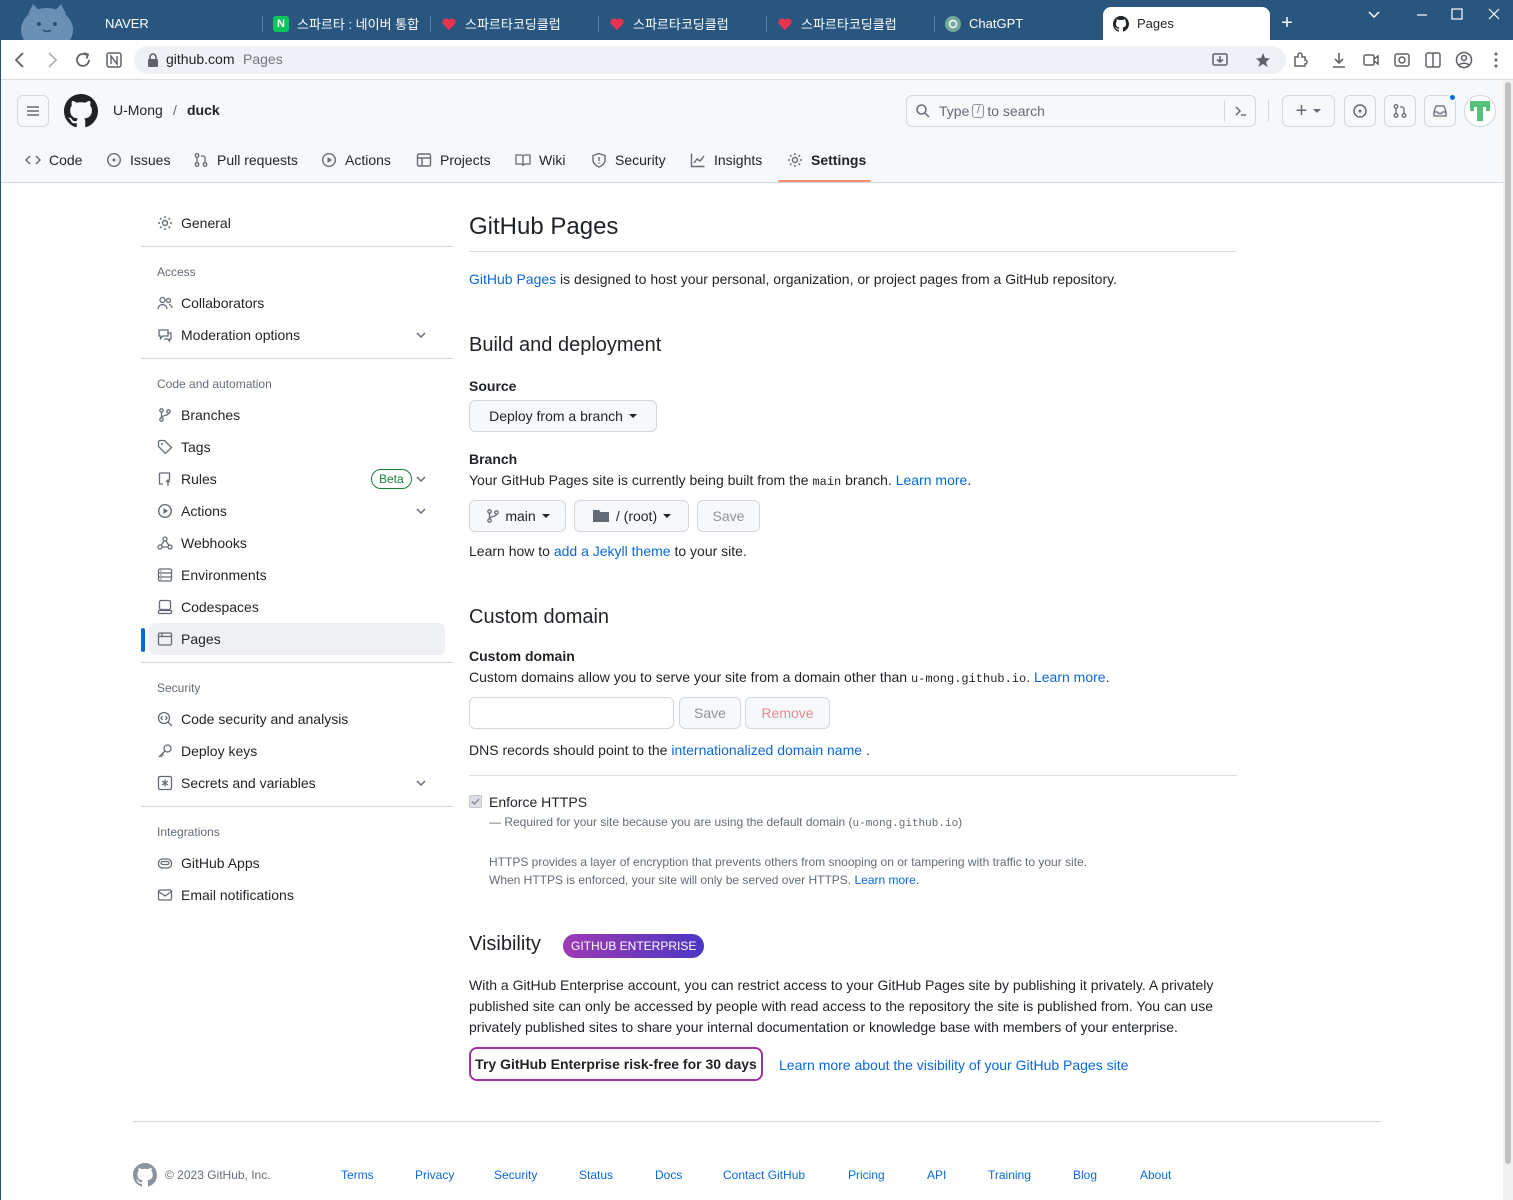  What do you see at coordinates (203, 110) in the screenshot?
I see `breadcrumb-repo: duck` at bounding box center [203, 110].